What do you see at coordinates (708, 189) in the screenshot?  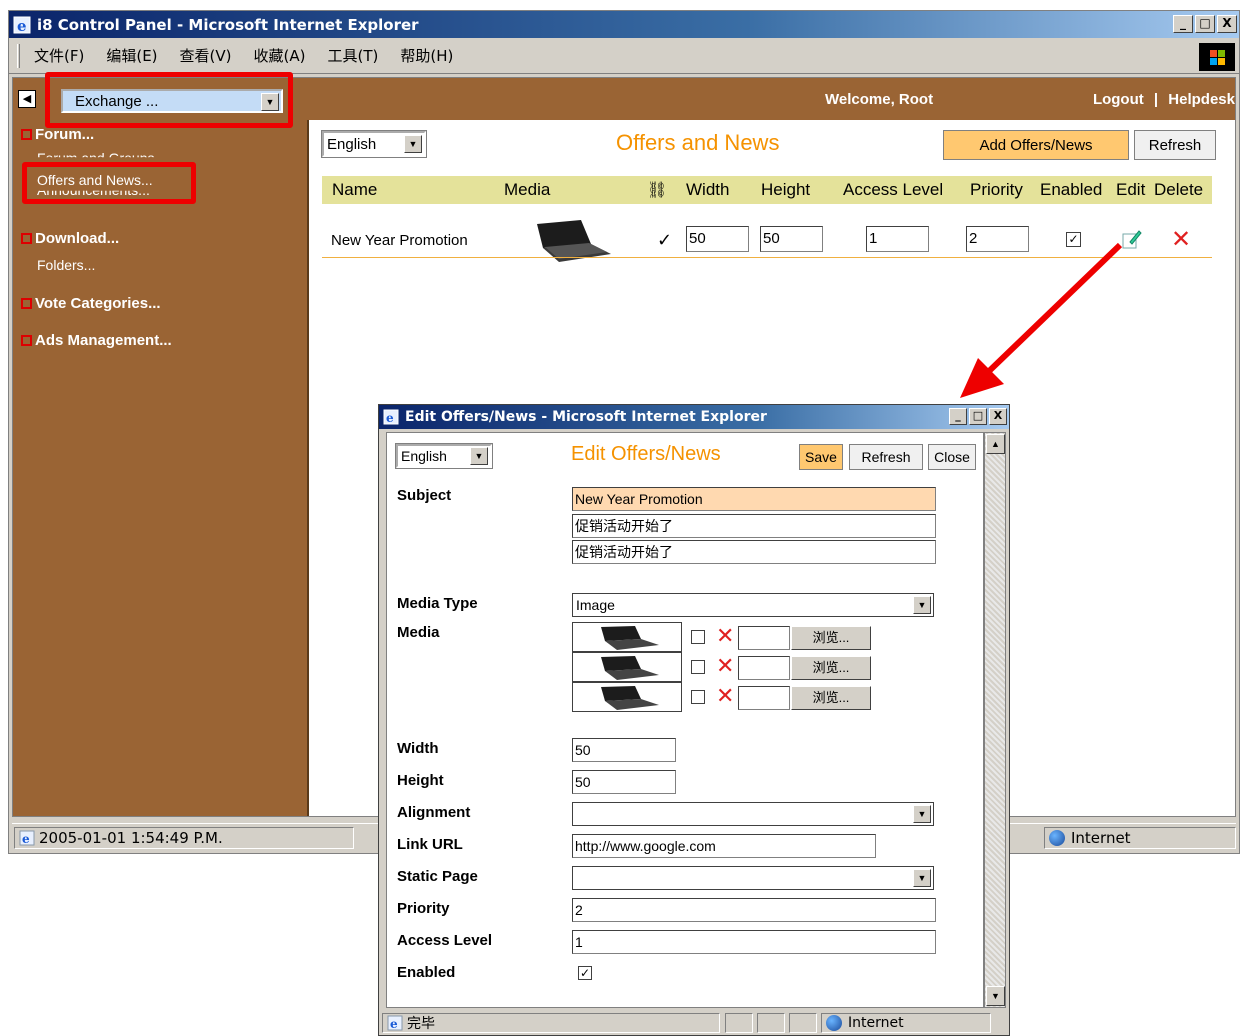 I see `column-header-width: Width` at bounding box center [708, 189].